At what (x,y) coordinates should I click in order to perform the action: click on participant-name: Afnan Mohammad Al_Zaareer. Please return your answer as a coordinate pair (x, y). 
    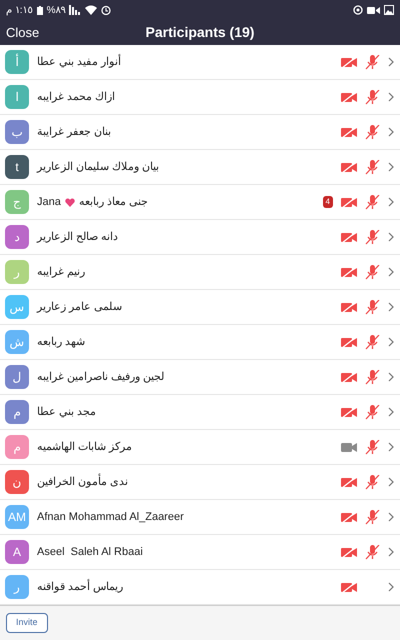
    Looking at the image, I should click on (110, 517).